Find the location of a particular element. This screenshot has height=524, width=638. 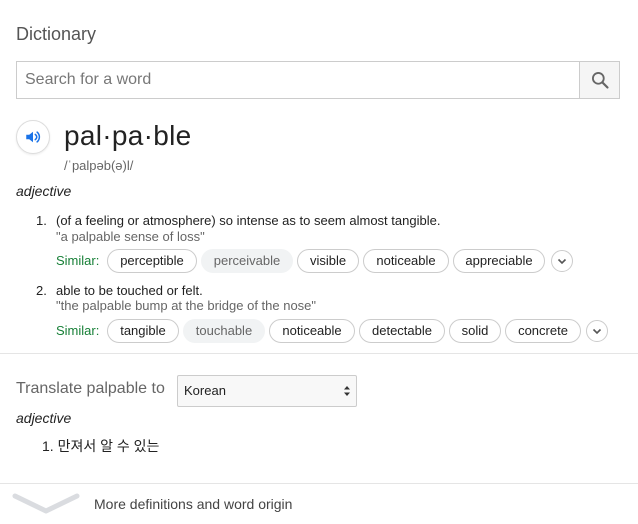

pronounce-button is located at coordinates (33, 137).